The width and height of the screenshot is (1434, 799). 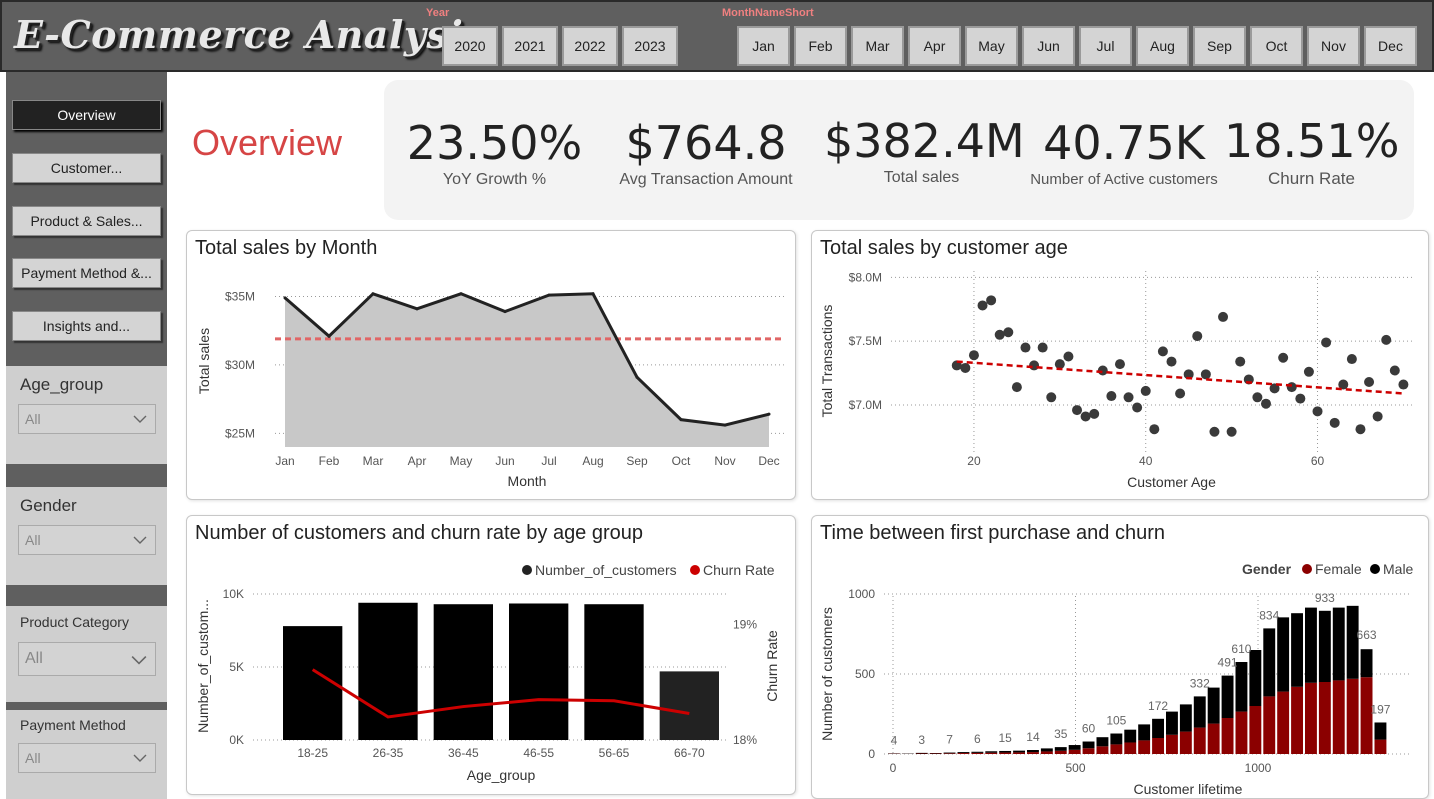 I want to click on x-tick-label: Sep, so click(x=637, y=461).